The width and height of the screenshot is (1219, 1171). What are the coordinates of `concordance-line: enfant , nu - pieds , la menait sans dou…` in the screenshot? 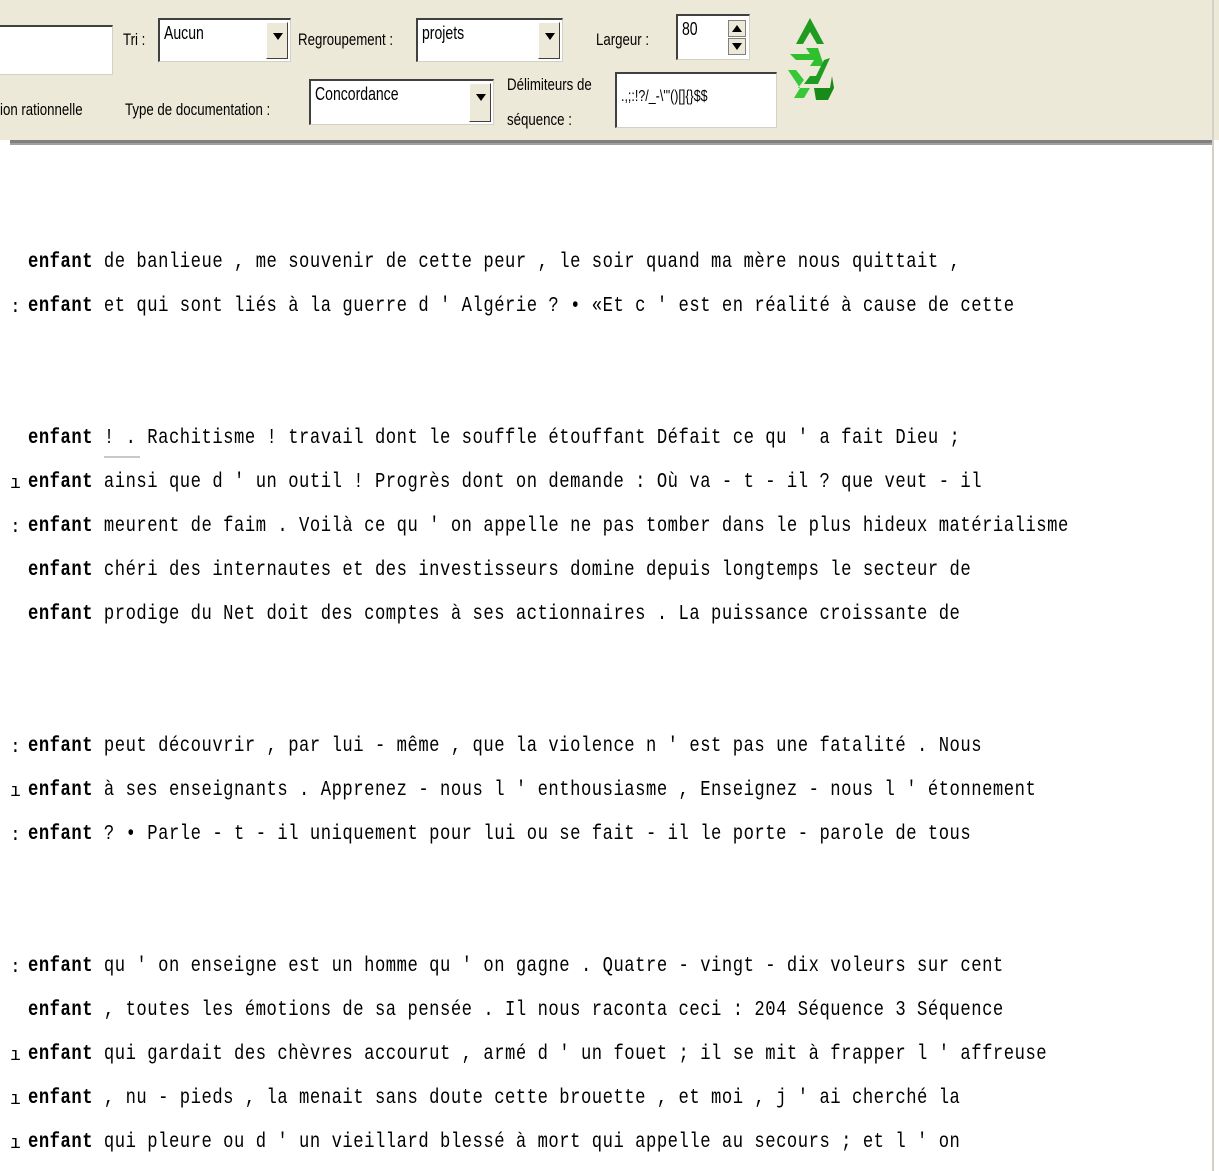 It's located at (494, 1098).